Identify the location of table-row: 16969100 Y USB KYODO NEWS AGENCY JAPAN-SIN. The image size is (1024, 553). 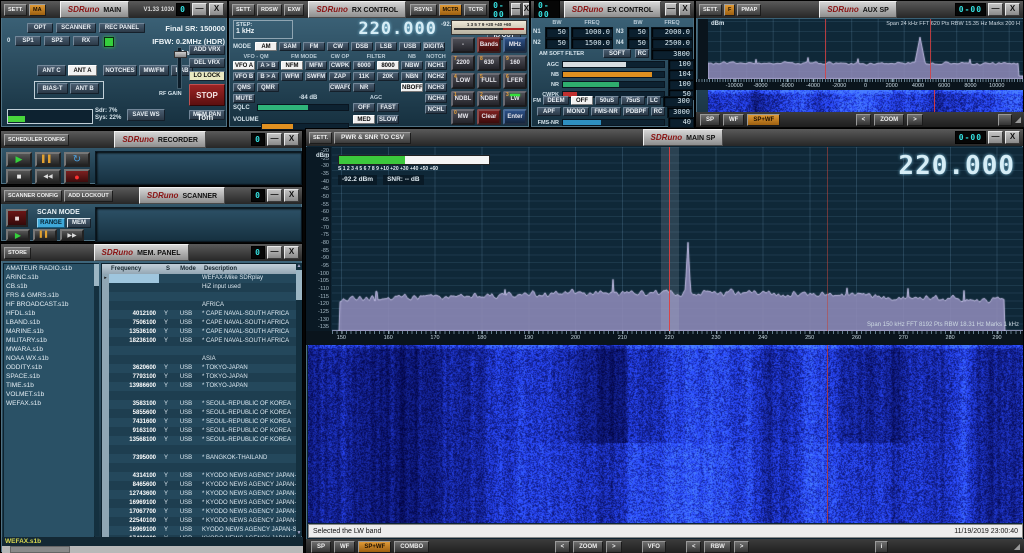
(199, 530).